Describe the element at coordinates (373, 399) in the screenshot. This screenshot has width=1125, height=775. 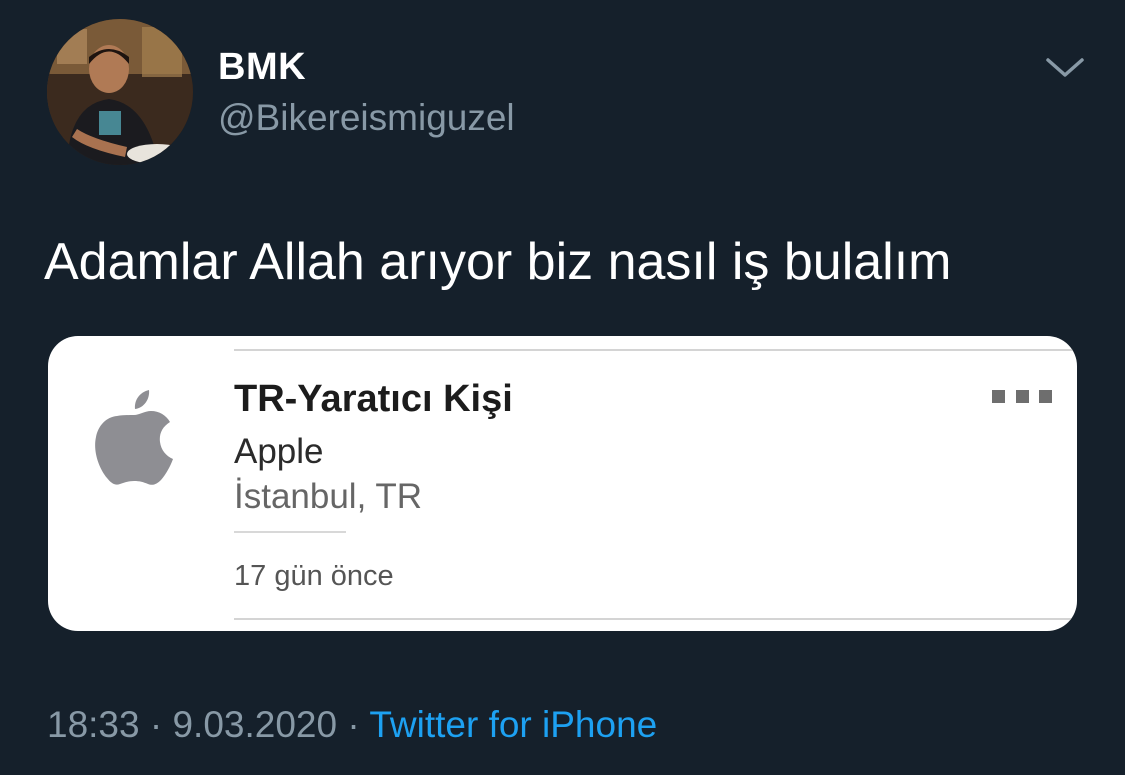
I see `job-title: TR-Yaratıcı Kişi` at that location.